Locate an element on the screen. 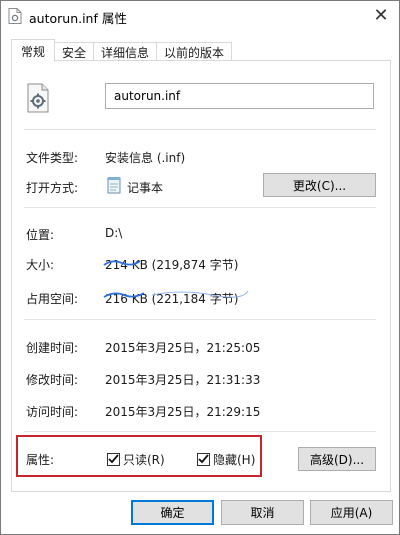  close-button: ✕ is located at coordinates (381, 15).